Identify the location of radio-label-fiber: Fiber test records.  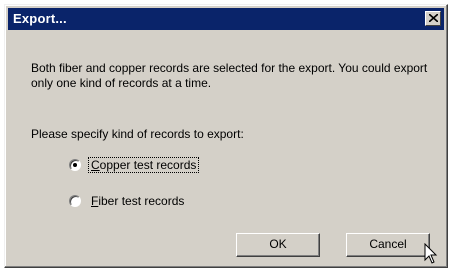
(137, 201).